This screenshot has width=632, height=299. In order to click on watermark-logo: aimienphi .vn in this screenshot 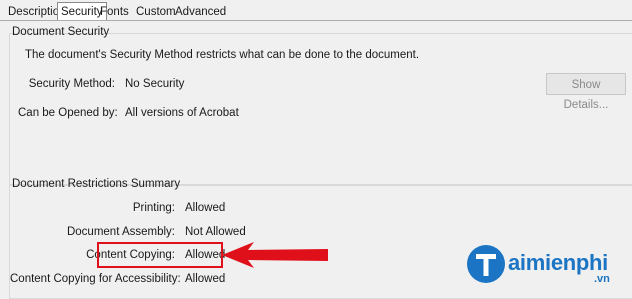, I will do `click(544, 263)`.